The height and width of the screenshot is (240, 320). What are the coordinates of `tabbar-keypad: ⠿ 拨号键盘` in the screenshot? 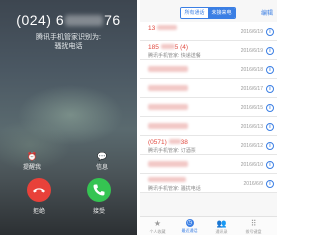 It's located at (253, 227).